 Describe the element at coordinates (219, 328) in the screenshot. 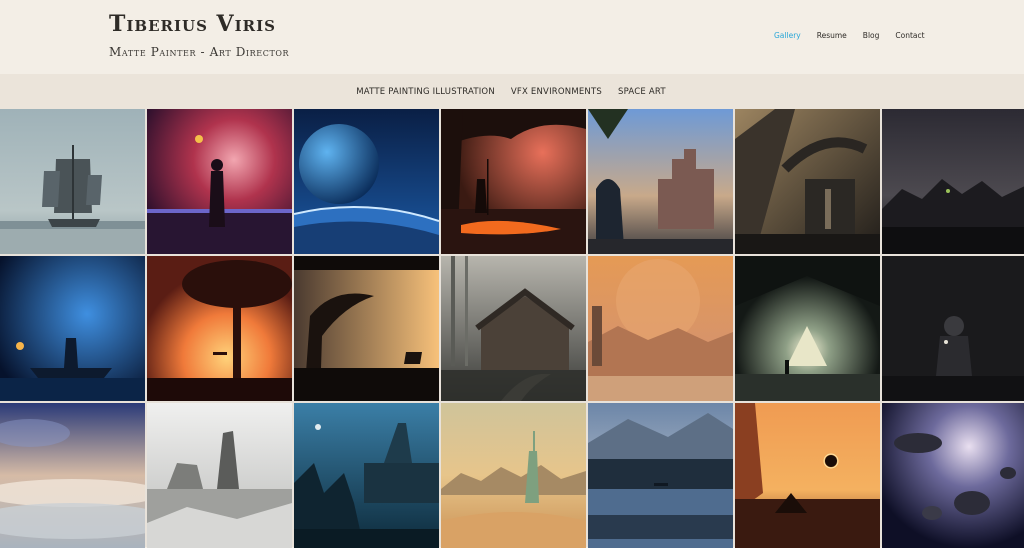

I see `gallery-tile-tree-swing` at that location.